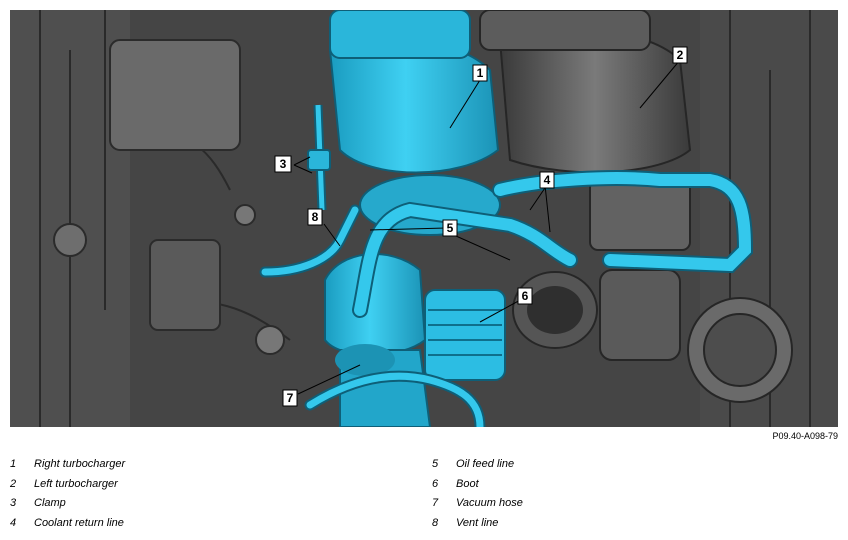 Image resolution: width=848 pixels, height=540 pixels. I want to click on legend-text: Coolant return line, so click(79, 522).